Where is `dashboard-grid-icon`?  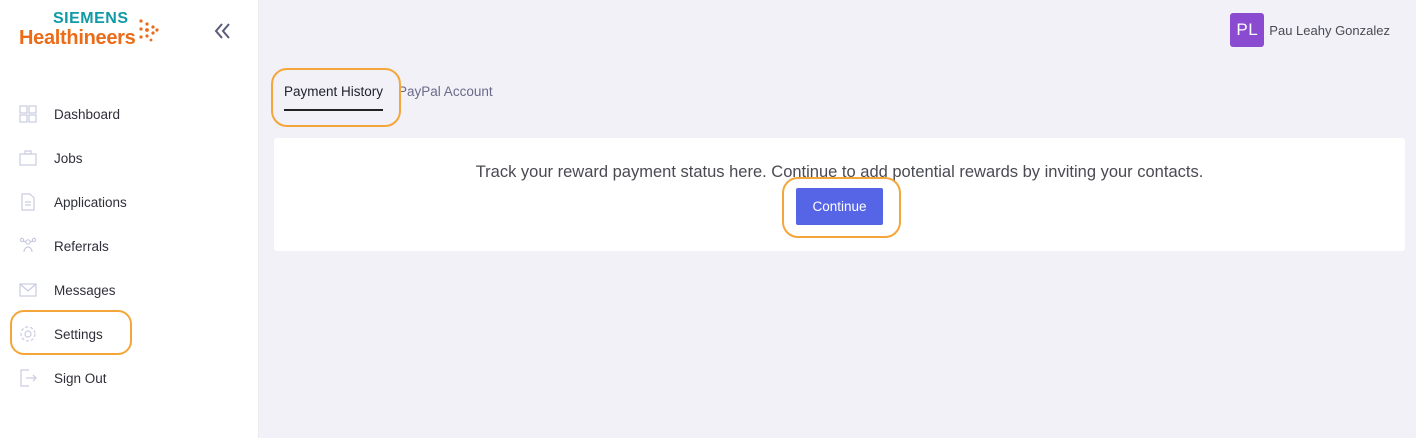
dashboard-grid-icon is located at coordinates (28, 114).